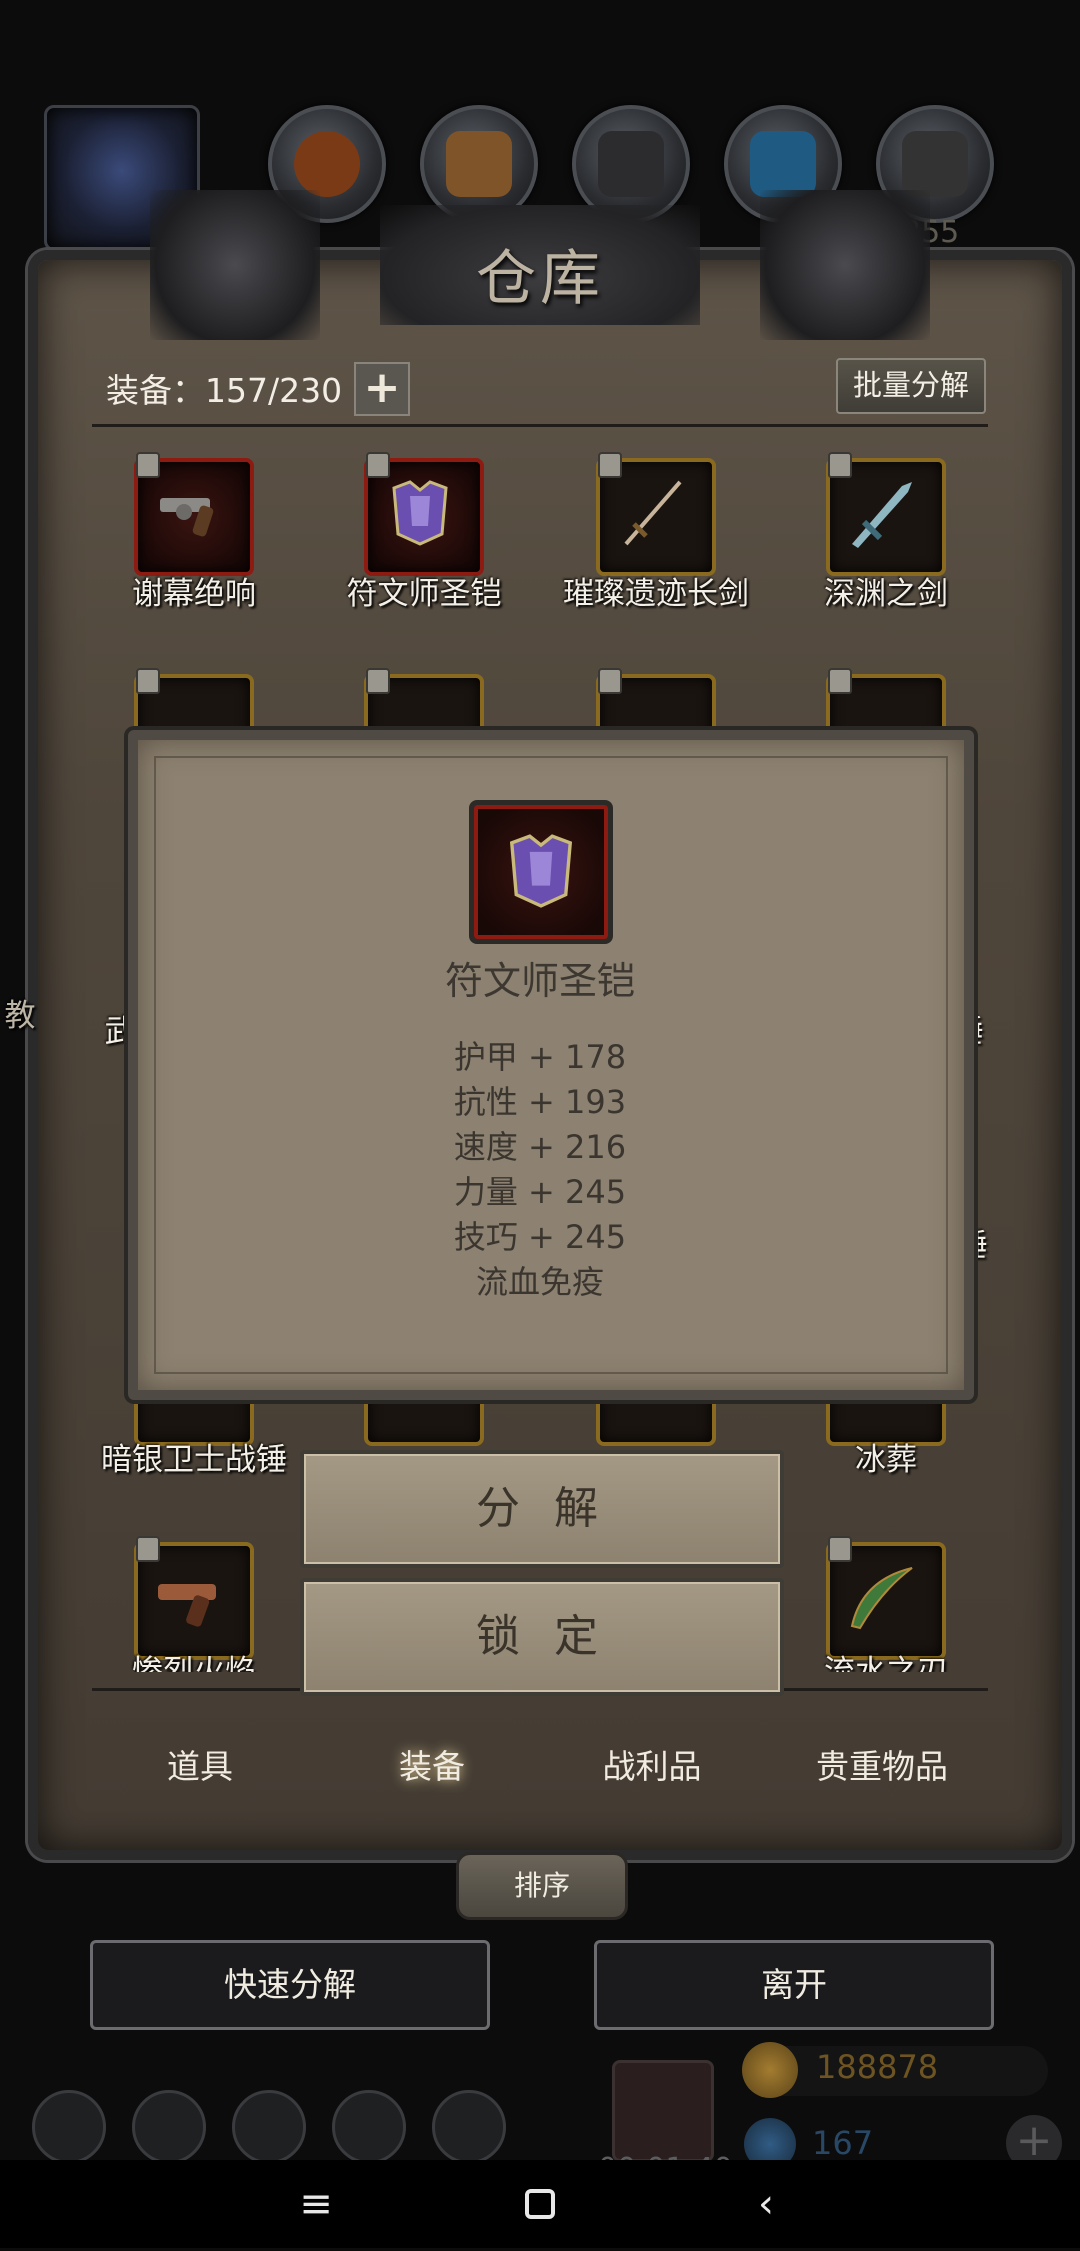 This screenshot has width=1080, height=2251. I want to click on tab-valuables: 贵重物品, so click(882, 1764).